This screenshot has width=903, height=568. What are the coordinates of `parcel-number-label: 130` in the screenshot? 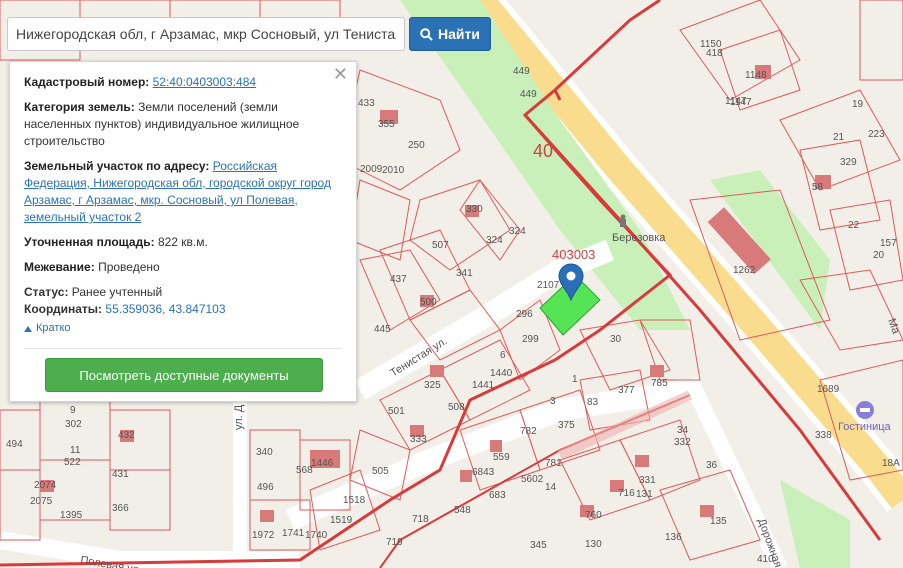 It's located at (593, 544).